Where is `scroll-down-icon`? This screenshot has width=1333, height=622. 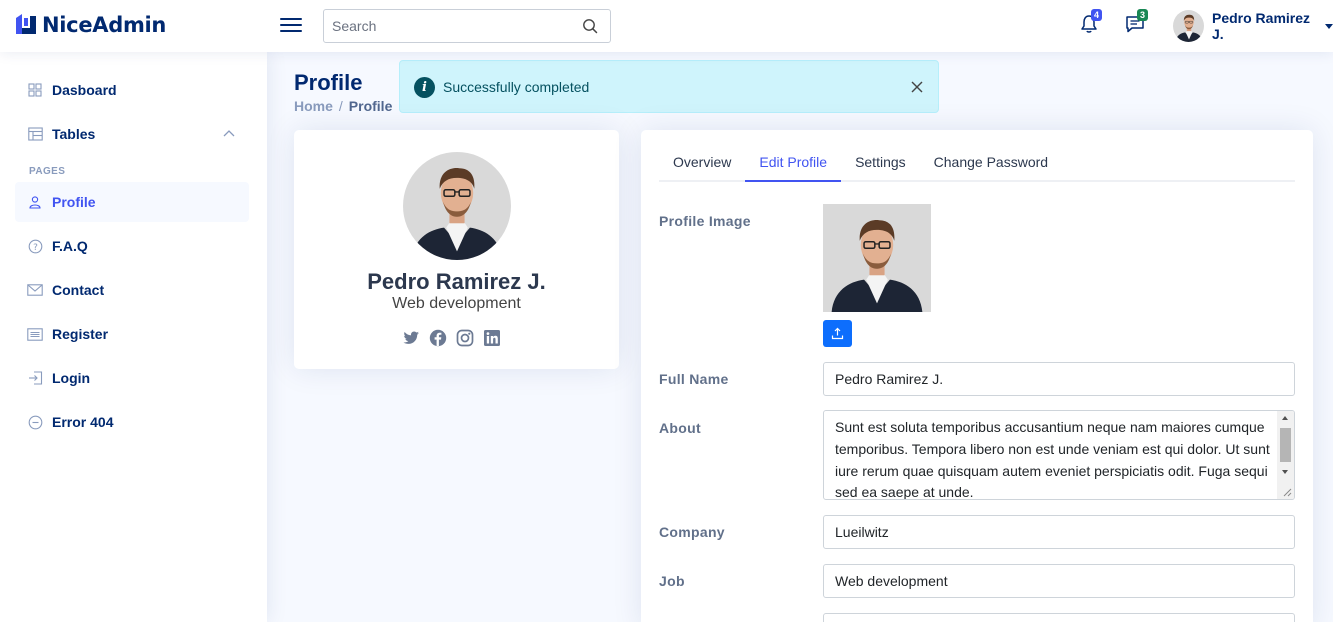
scroll-down-icon is located at coordinates (1285, 472).